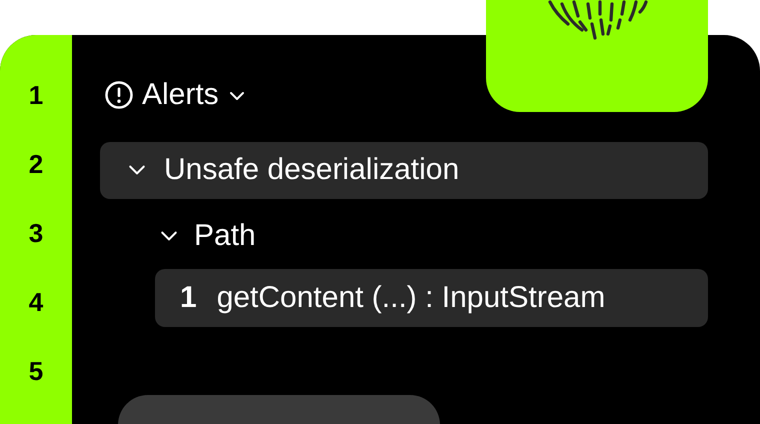  I want to click on path-node: Path, so click(404, 236).